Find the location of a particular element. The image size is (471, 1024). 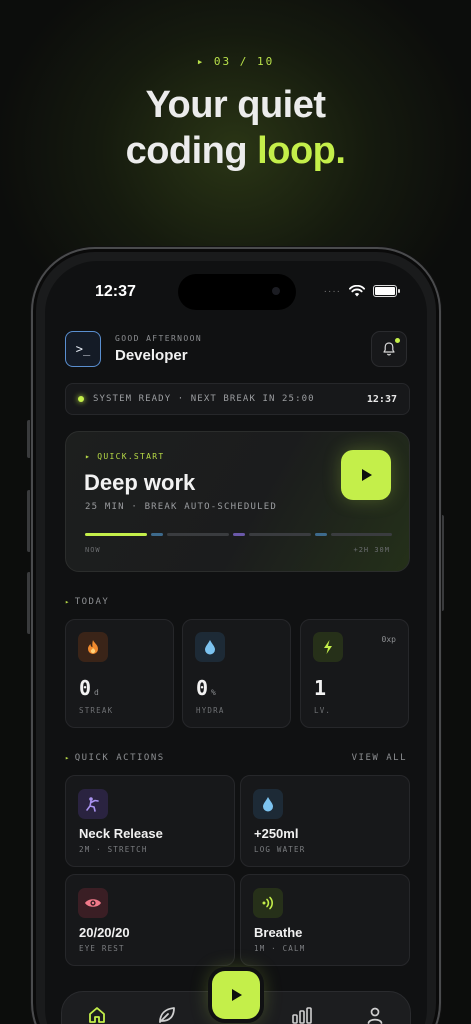

action-title: +250ml is located at coordinates (276, 833).